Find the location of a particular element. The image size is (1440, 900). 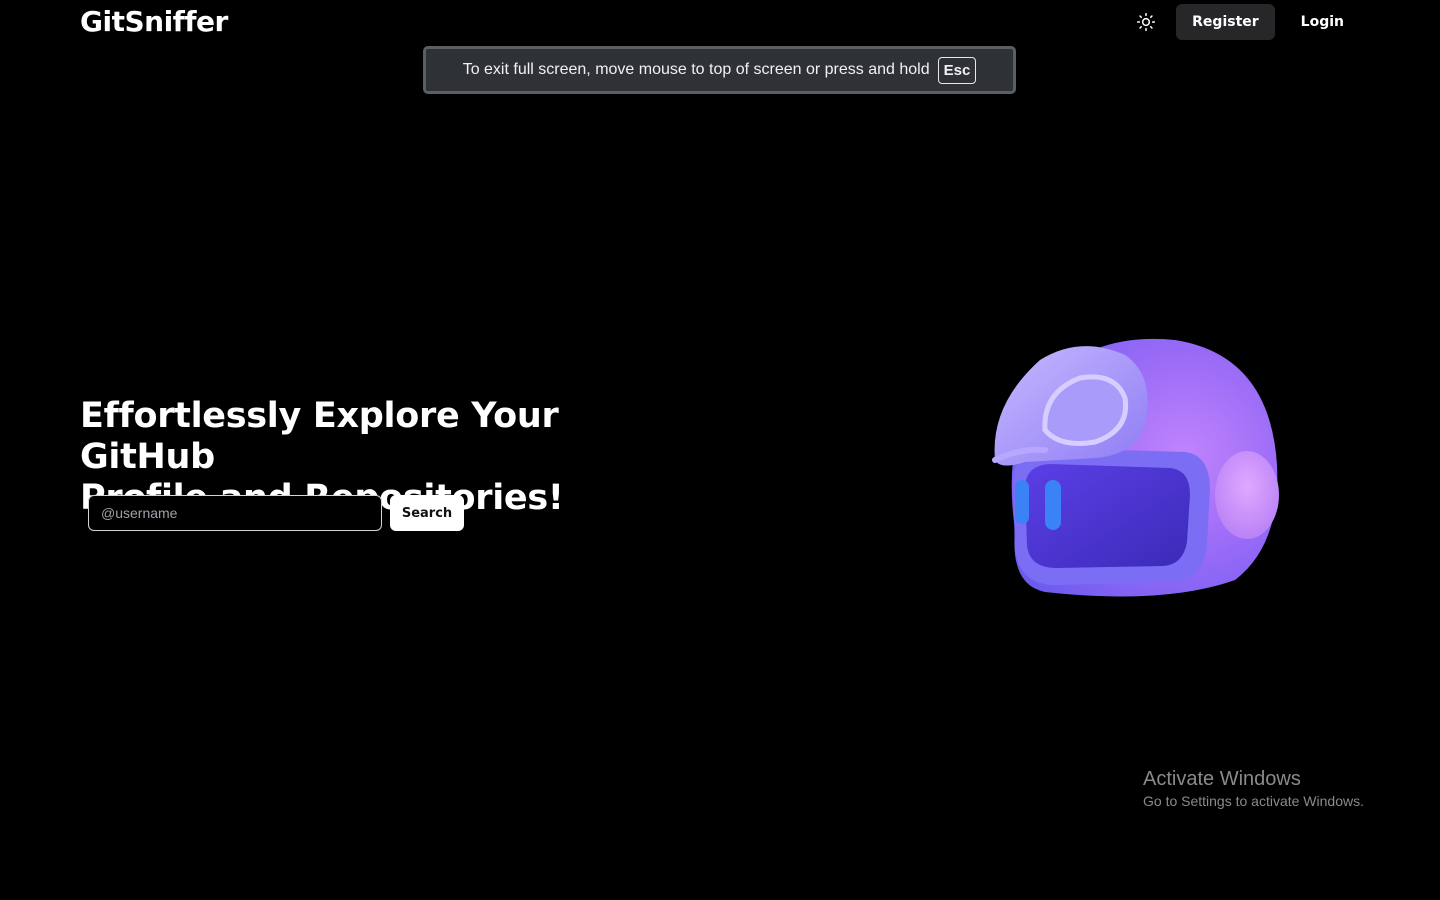

helmet-robot-mascot-illustration is located at coordinates (1135, 467).